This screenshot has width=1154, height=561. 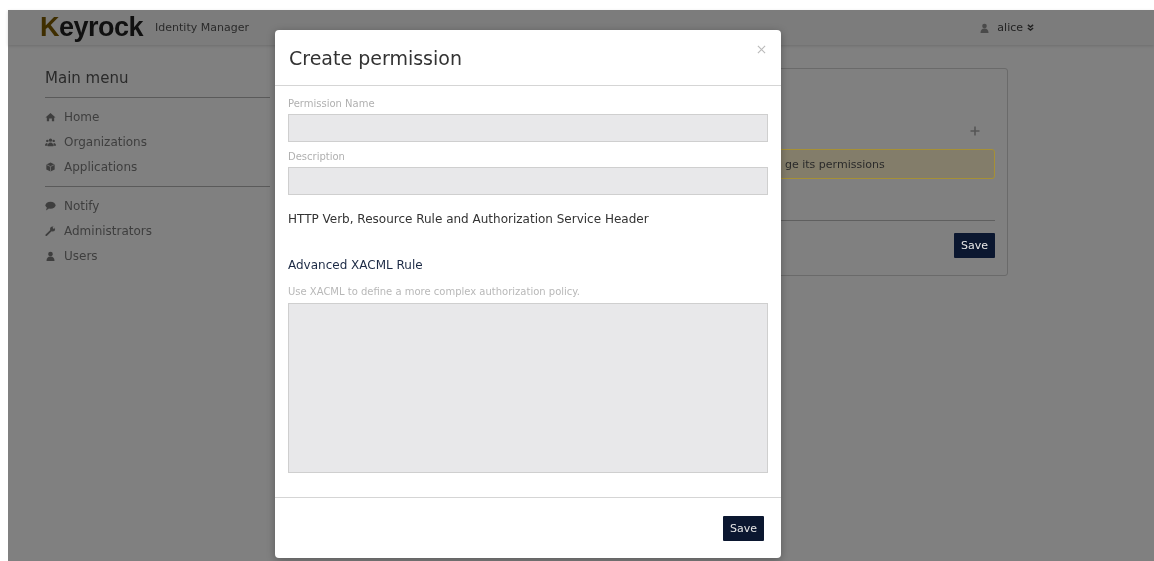 What do you see at coordinates (332, 103) in the screenshot?
I see `field-label: Permission Name` at bounding box center [332, 103].